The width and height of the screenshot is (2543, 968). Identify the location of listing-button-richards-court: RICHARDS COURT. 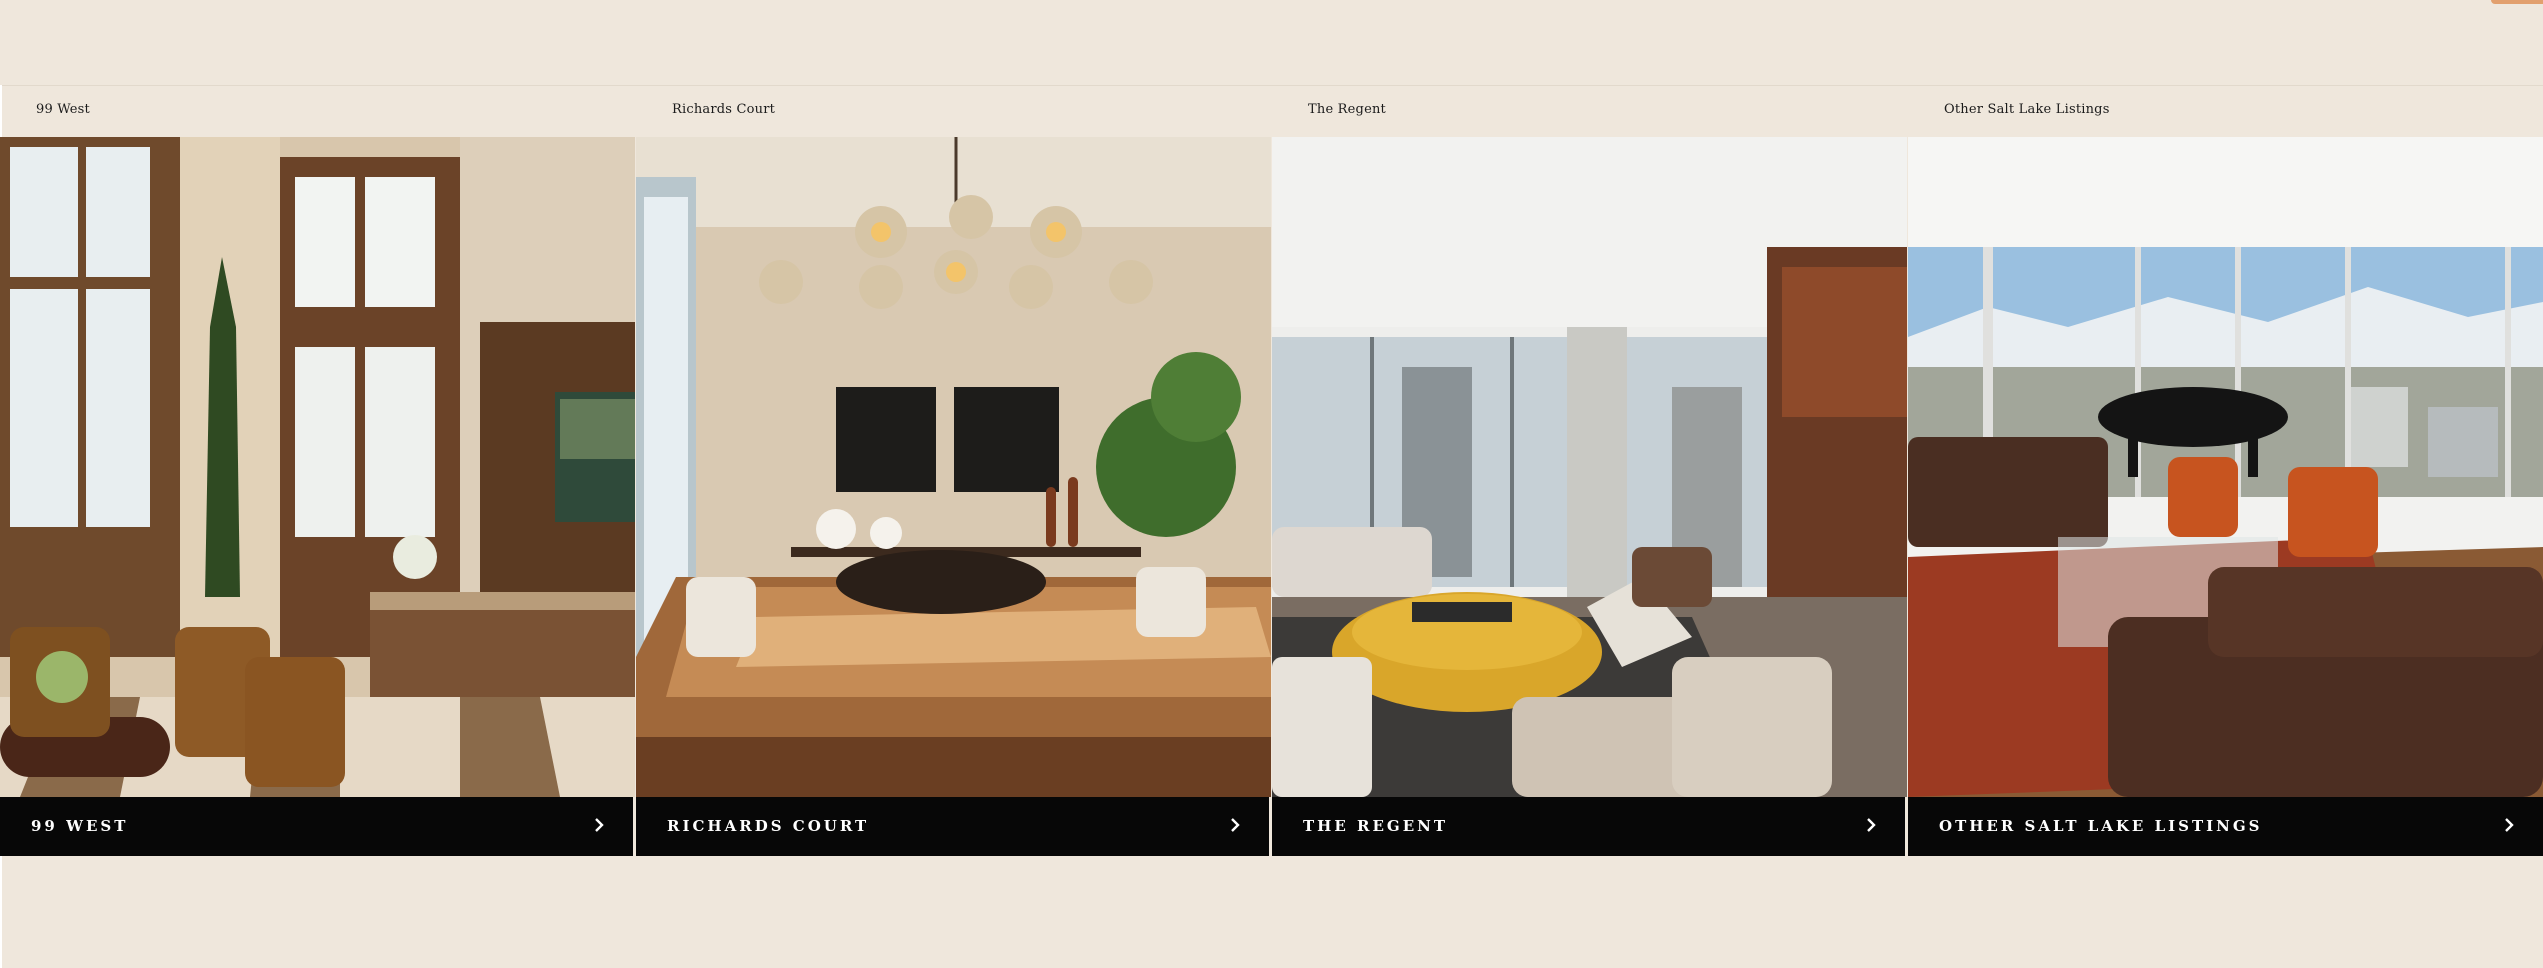
(953, 826).